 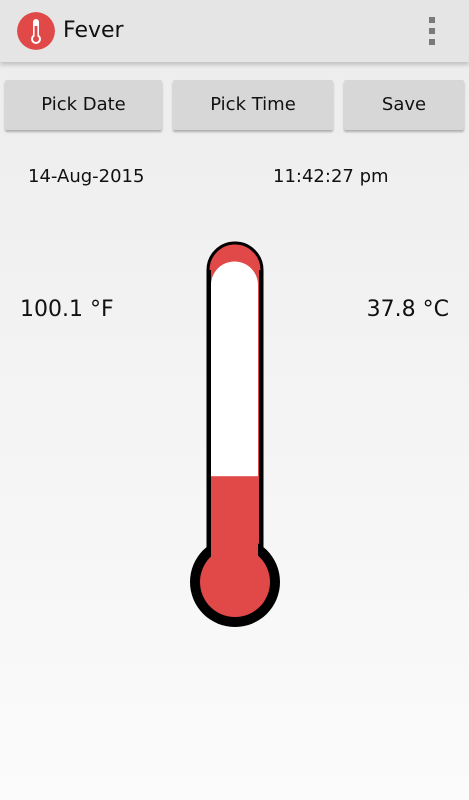 I want to click on app-title: Fever, so click(x=93, y=30).